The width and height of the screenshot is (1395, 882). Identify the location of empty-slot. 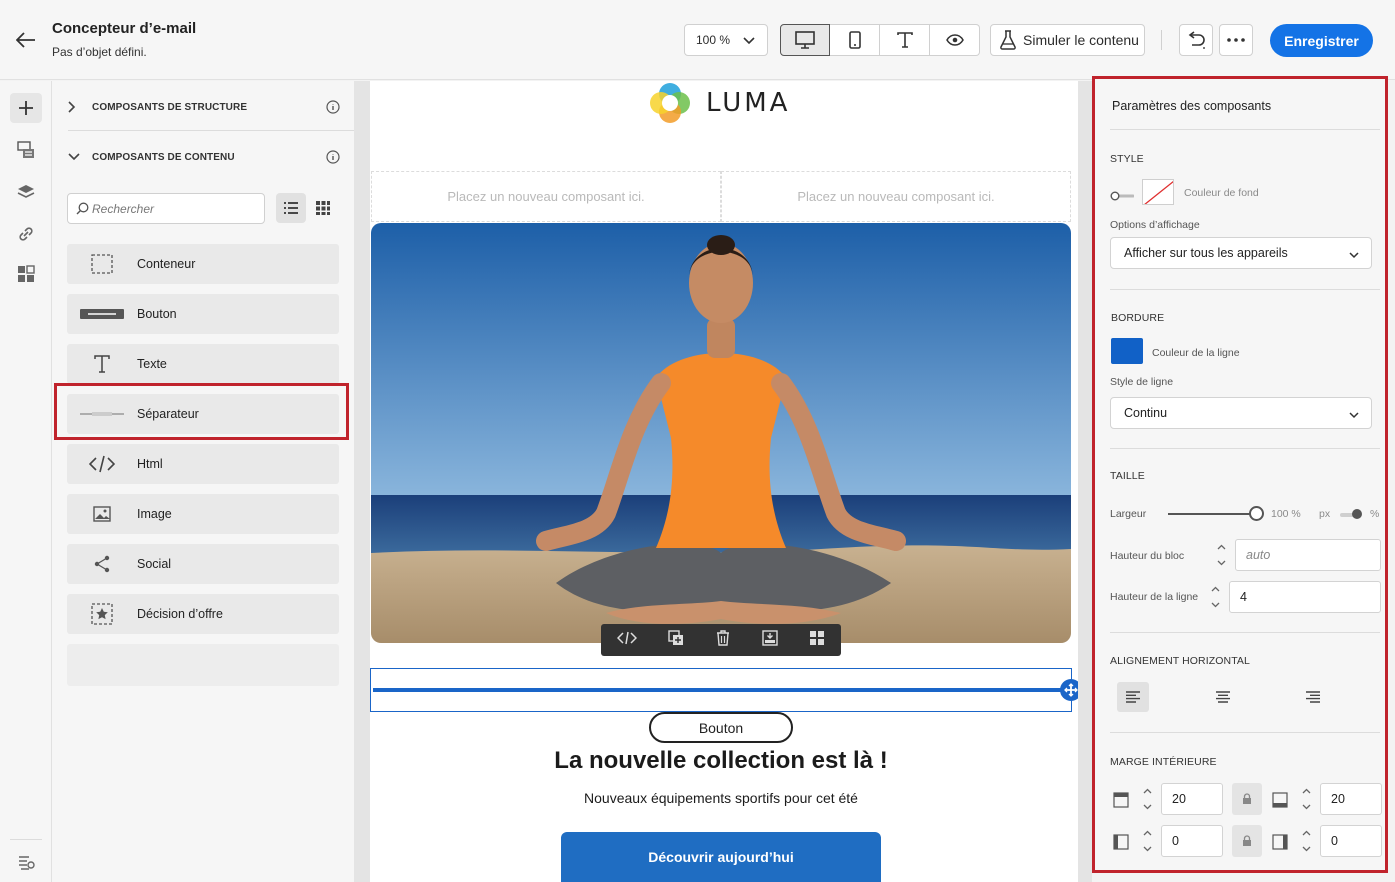
(203, 665).